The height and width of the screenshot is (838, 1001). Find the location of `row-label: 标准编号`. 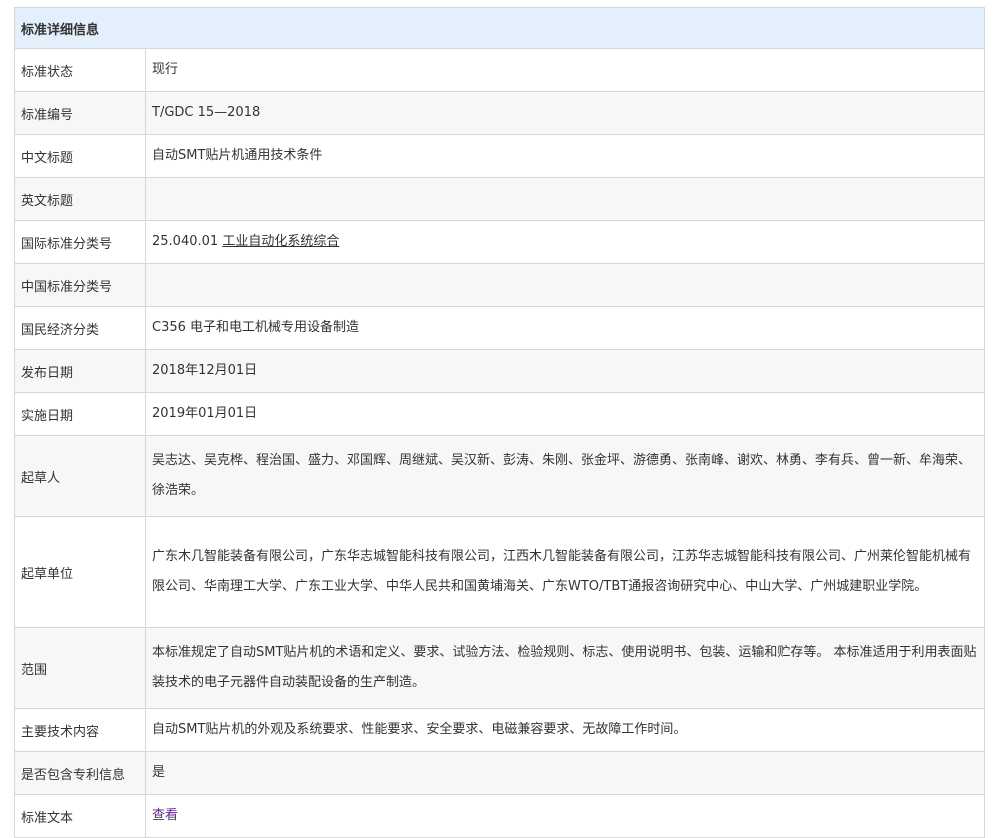

row-label: 标准编号 is located at coordinates (80, 113).